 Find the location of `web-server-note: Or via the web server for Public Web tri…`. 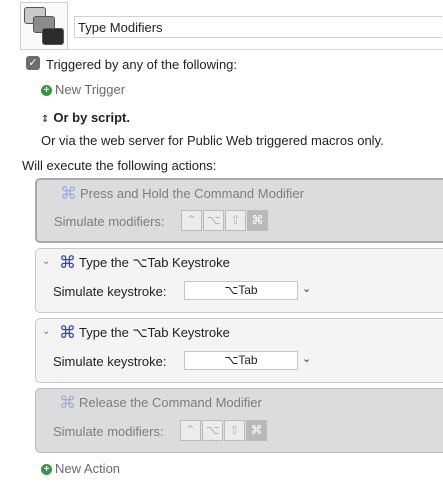

web-server-note: Or via the web server for Public Web tri… is located at coordinates (212, 140).